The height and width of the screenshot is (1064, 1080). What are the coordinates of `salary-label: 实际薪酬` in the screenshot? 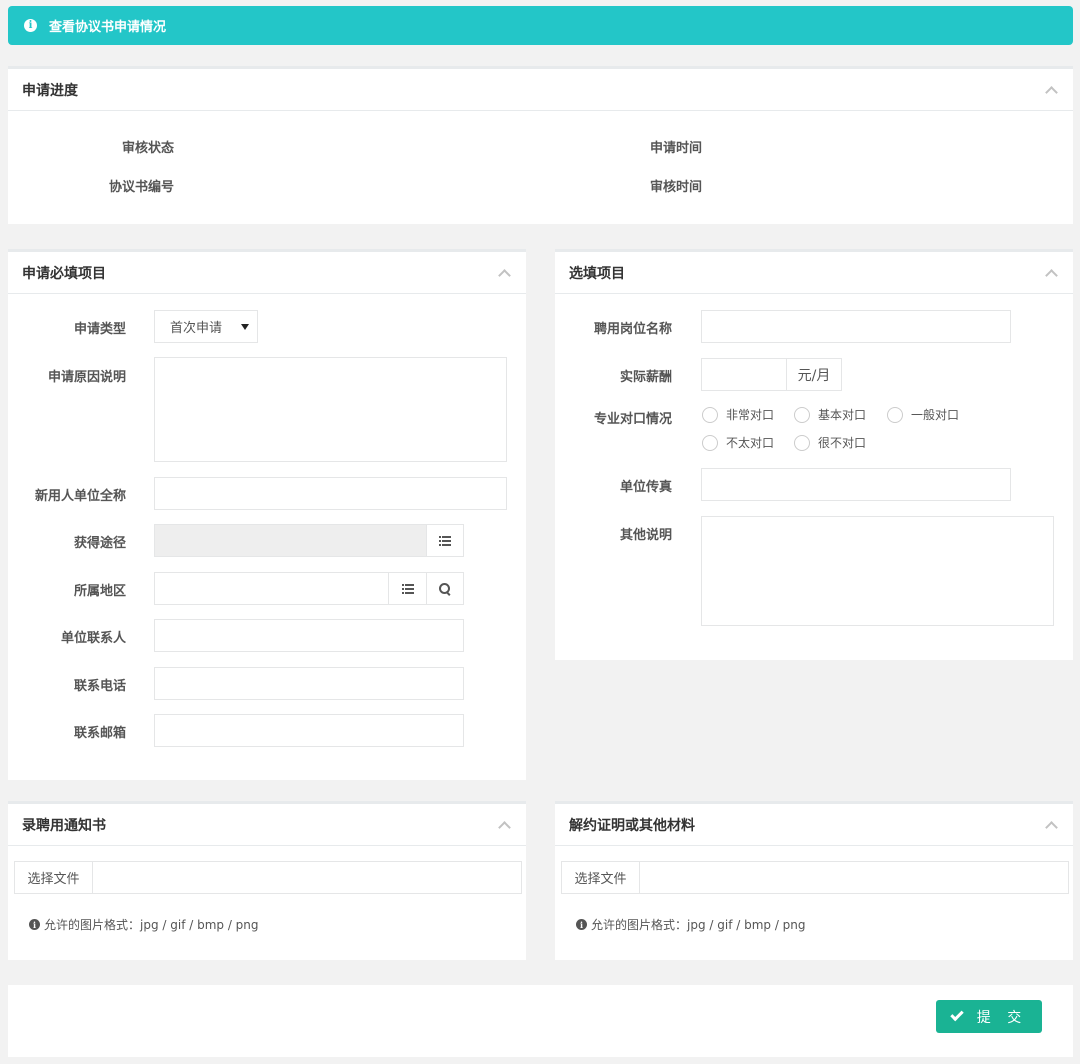 It's located at (645, 377).